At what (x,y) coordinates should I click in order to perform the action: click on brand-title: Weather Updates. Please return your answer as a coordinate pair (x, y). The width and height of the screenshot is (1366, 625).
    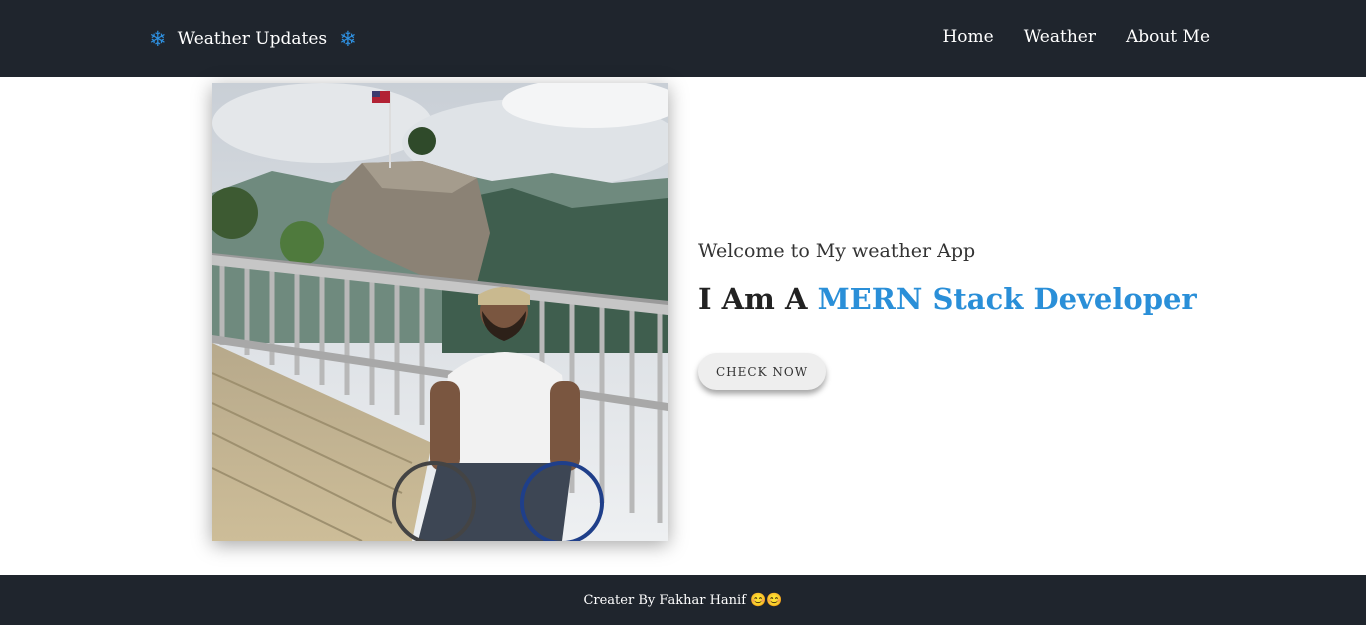
    Looking at the image, I should click on (252, 39).